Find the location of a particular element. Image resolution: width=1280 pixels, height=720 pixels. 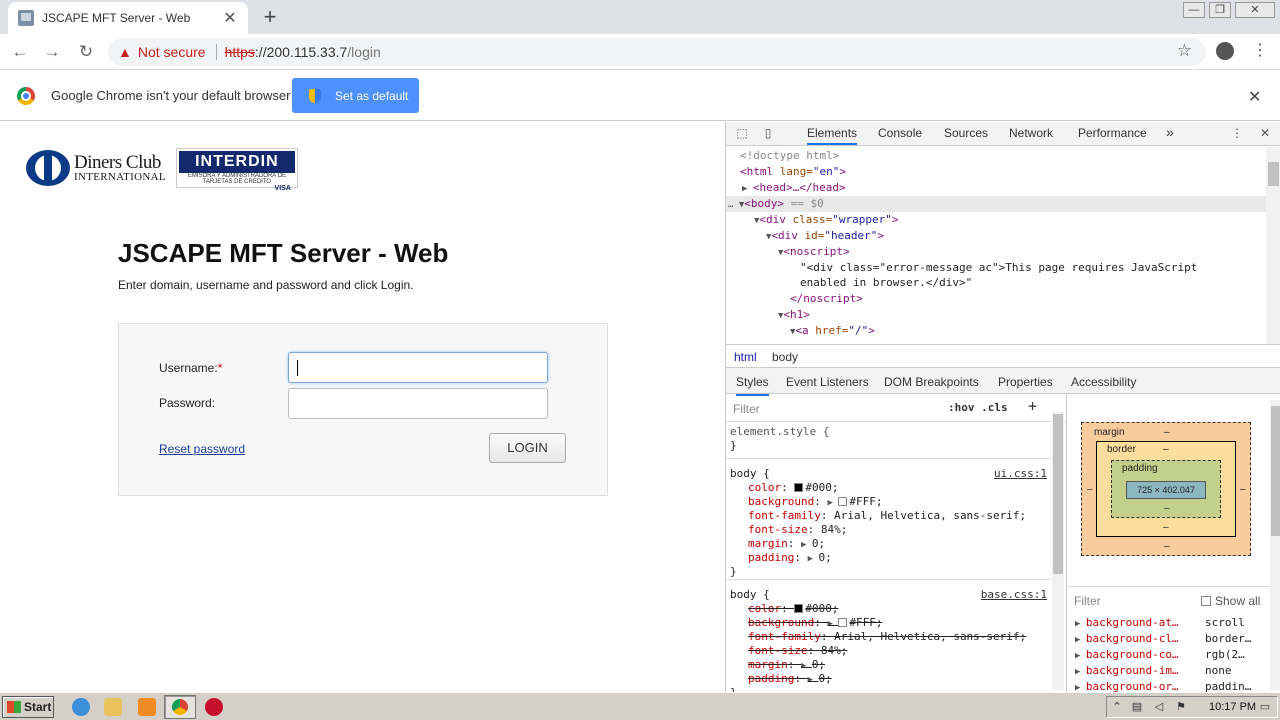

box-model-content: 725 × 402.047 is located at coordinates (1166, 490).